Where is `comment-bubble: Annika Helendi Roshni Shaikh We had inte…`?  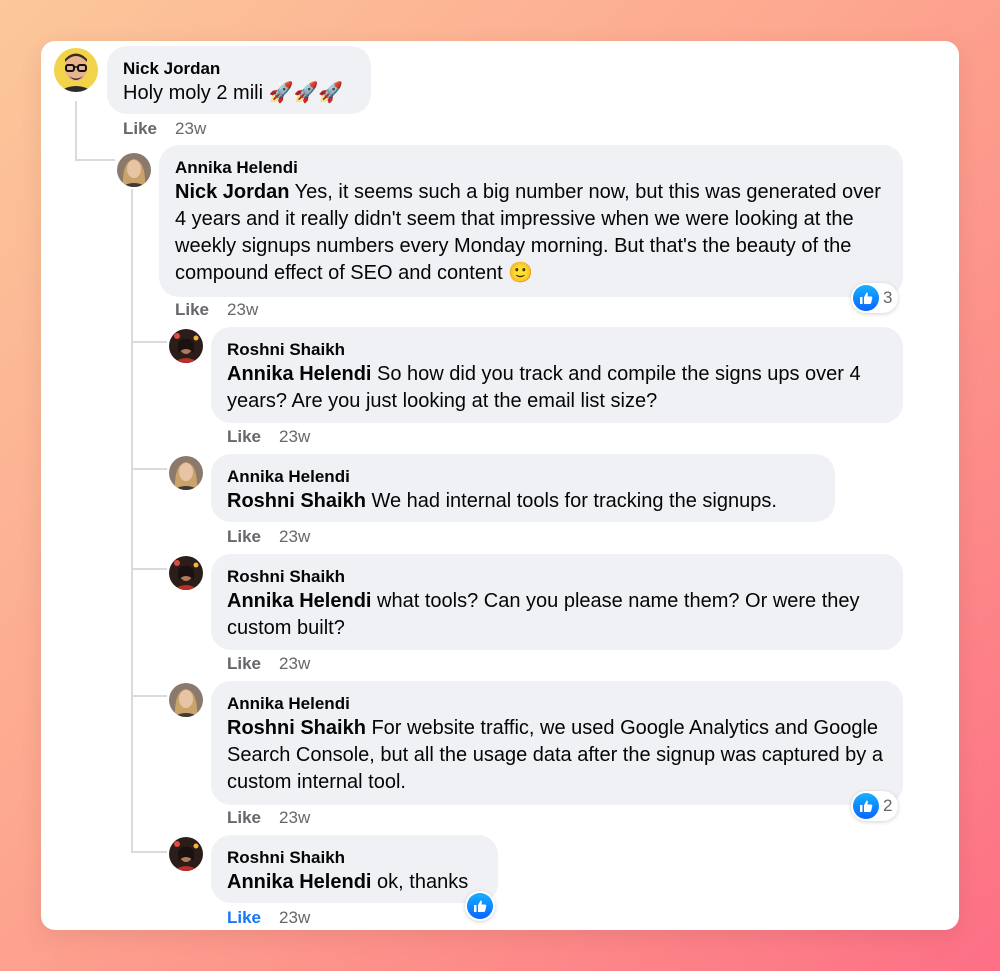 comment-bubble: Annika Helendi Roshni Shaikh We had inte… is located at coordinates (523, 488).